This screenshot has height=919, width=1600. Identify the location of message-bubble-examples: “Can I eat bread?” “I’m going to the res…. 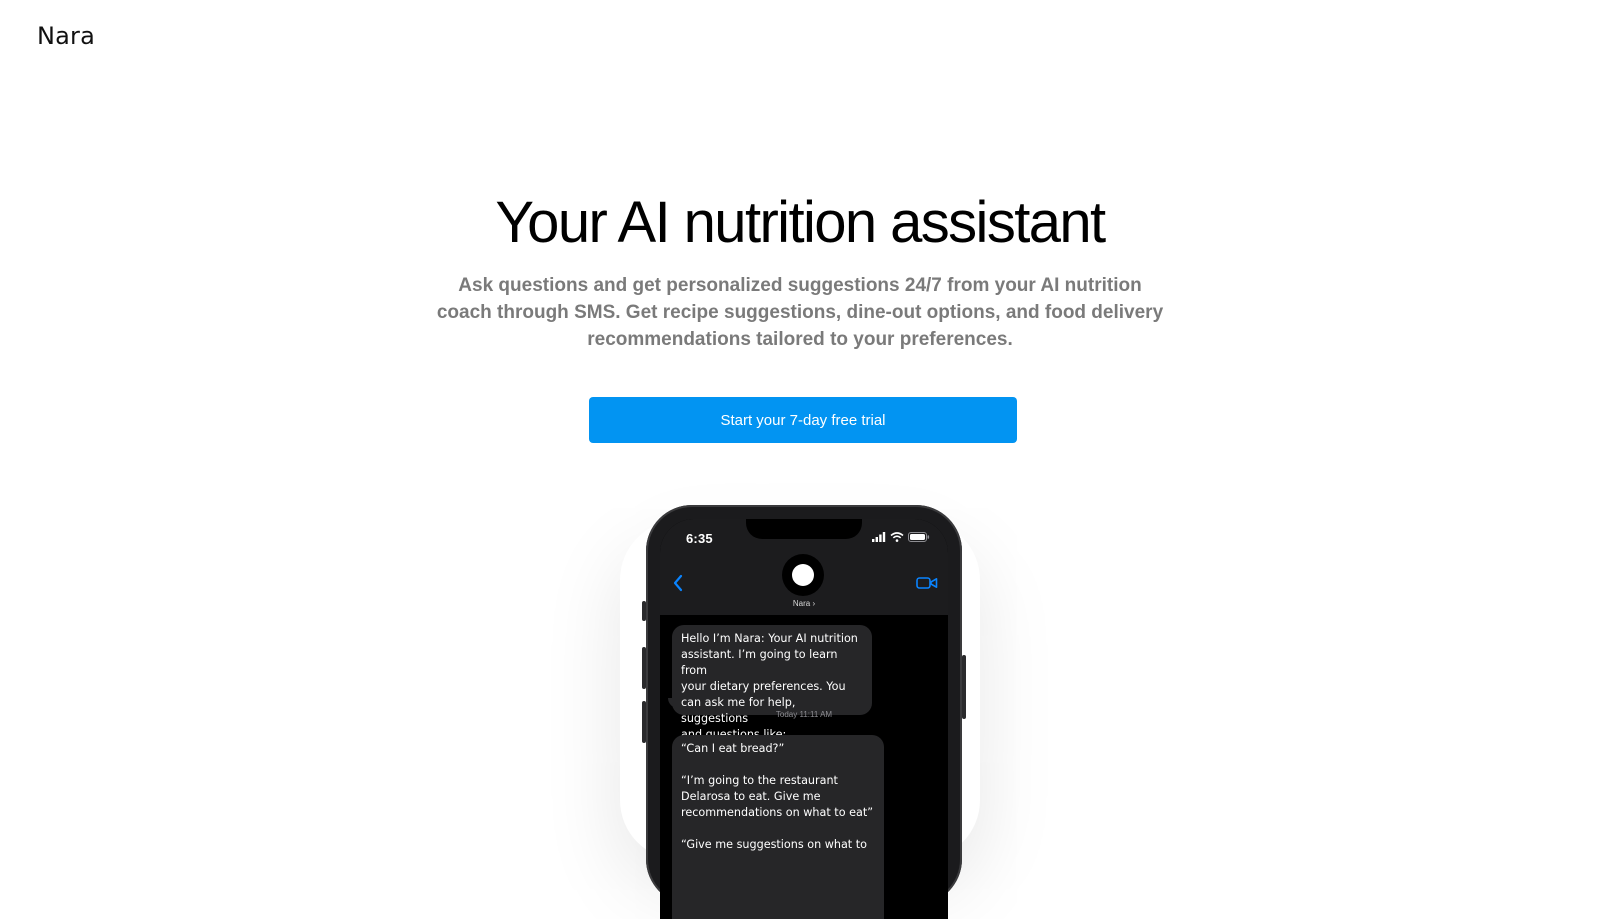
(778, 827).